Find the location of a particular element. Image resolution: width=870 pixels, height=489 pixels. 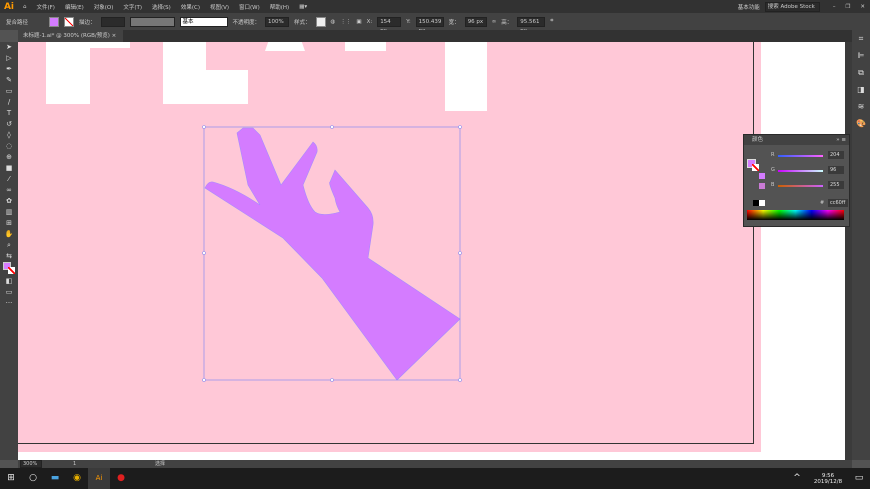

artboard-tool-icon: ⊞ is located at coordinates (9, 223).